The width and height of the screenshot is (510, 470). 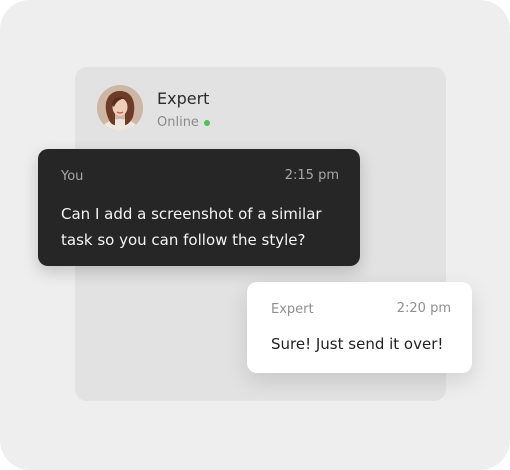 What do you see at coordinates (206, 122) in the screenshot?
I see `online-status-icon` at bounding box center [206, 122].